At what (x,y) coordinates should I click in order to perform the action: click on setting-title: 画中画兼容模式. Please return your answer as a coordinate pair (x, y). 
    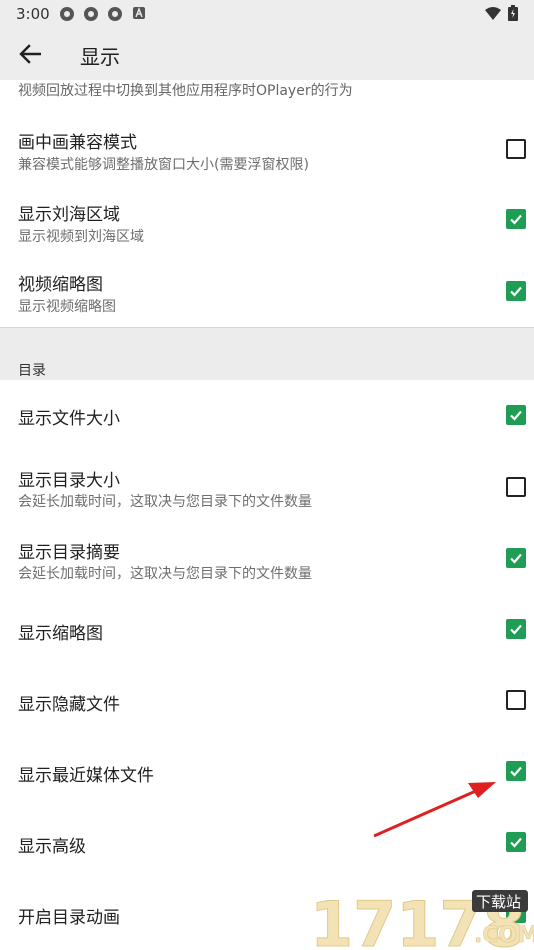
    Looking at the image, I should click on (77, 143).